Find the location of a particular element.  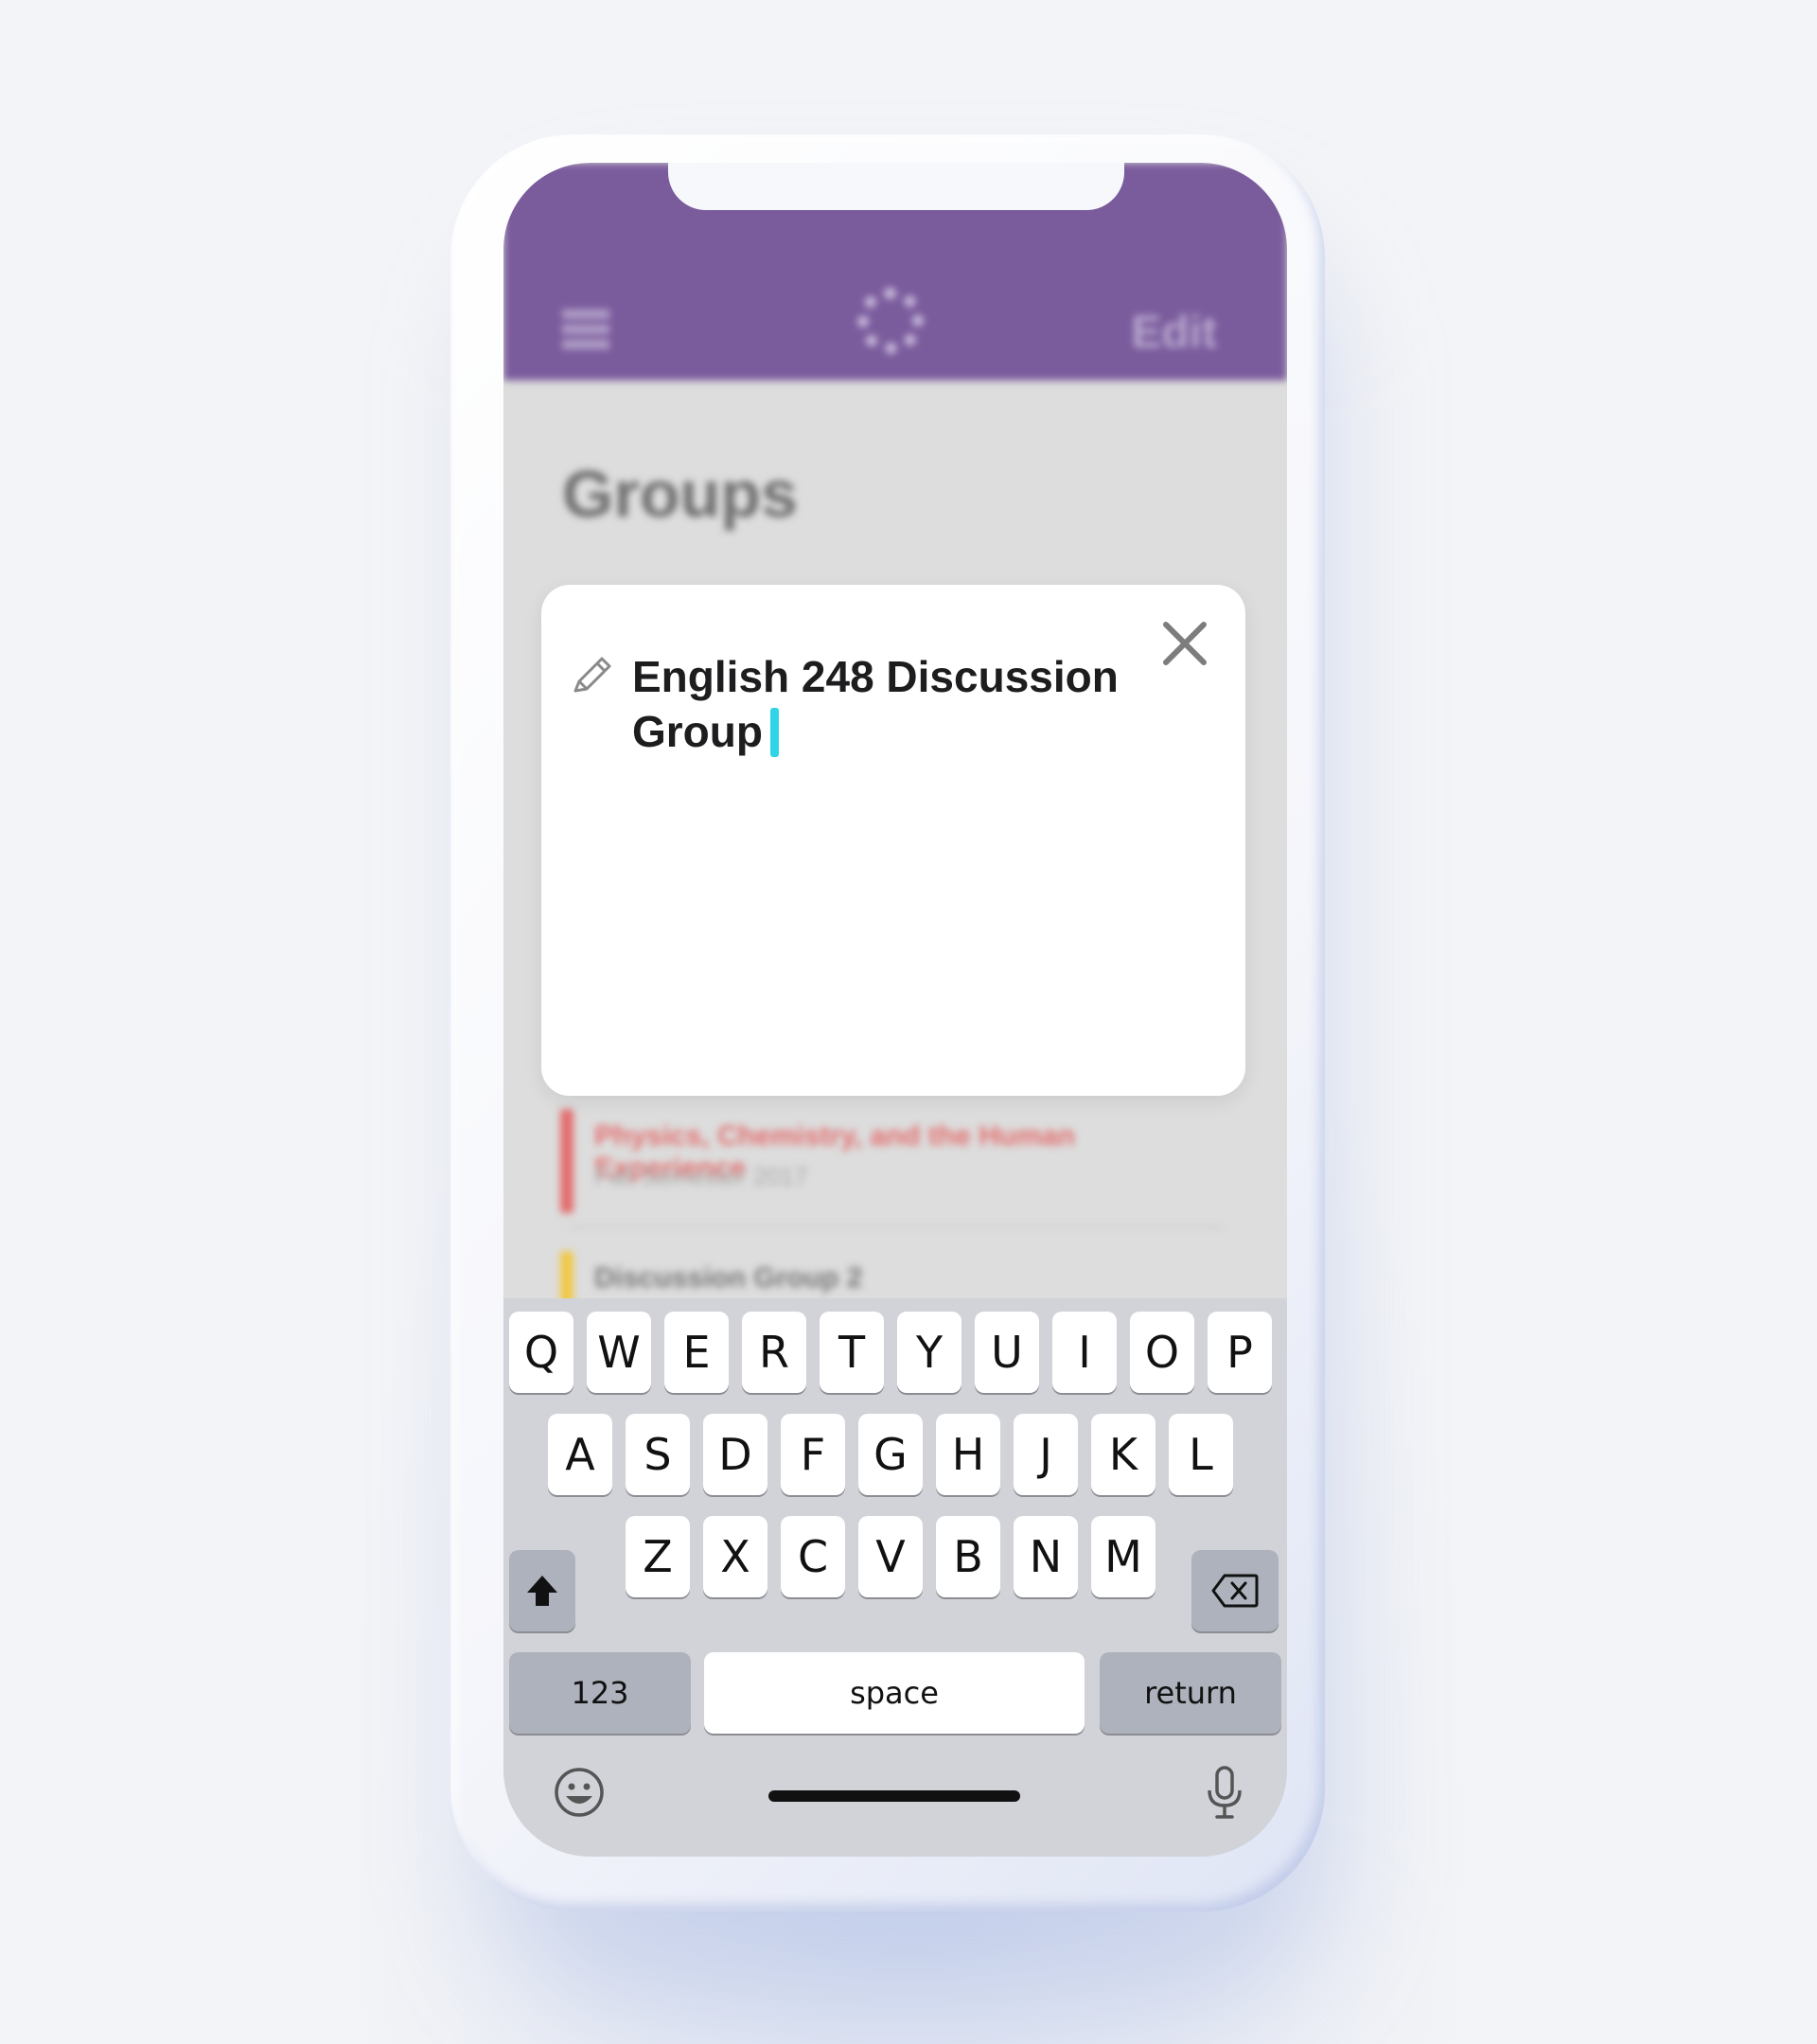

key-g: G is located at coordinates (891, 1454).